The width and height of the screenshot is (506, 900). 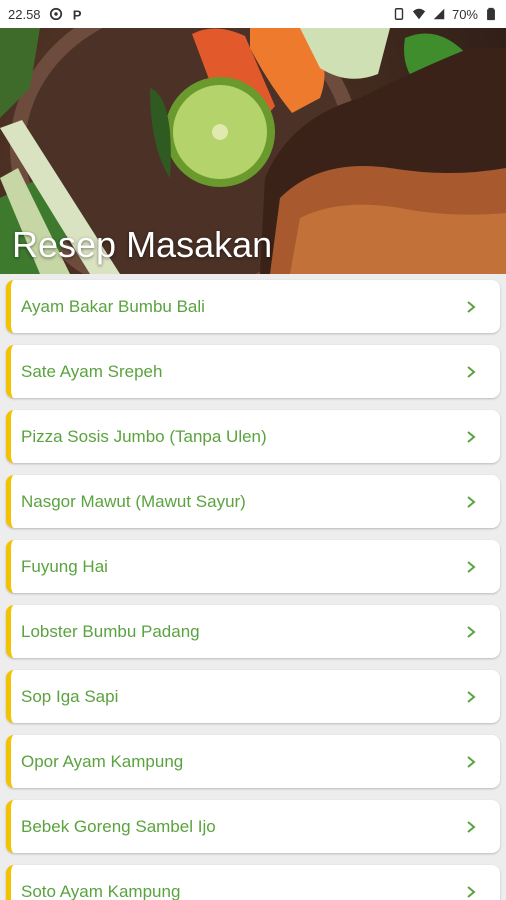 What do you see at coordinates (491, 14) in the screenshot?
I see `battery-icon` at bounding box center [491, 14].